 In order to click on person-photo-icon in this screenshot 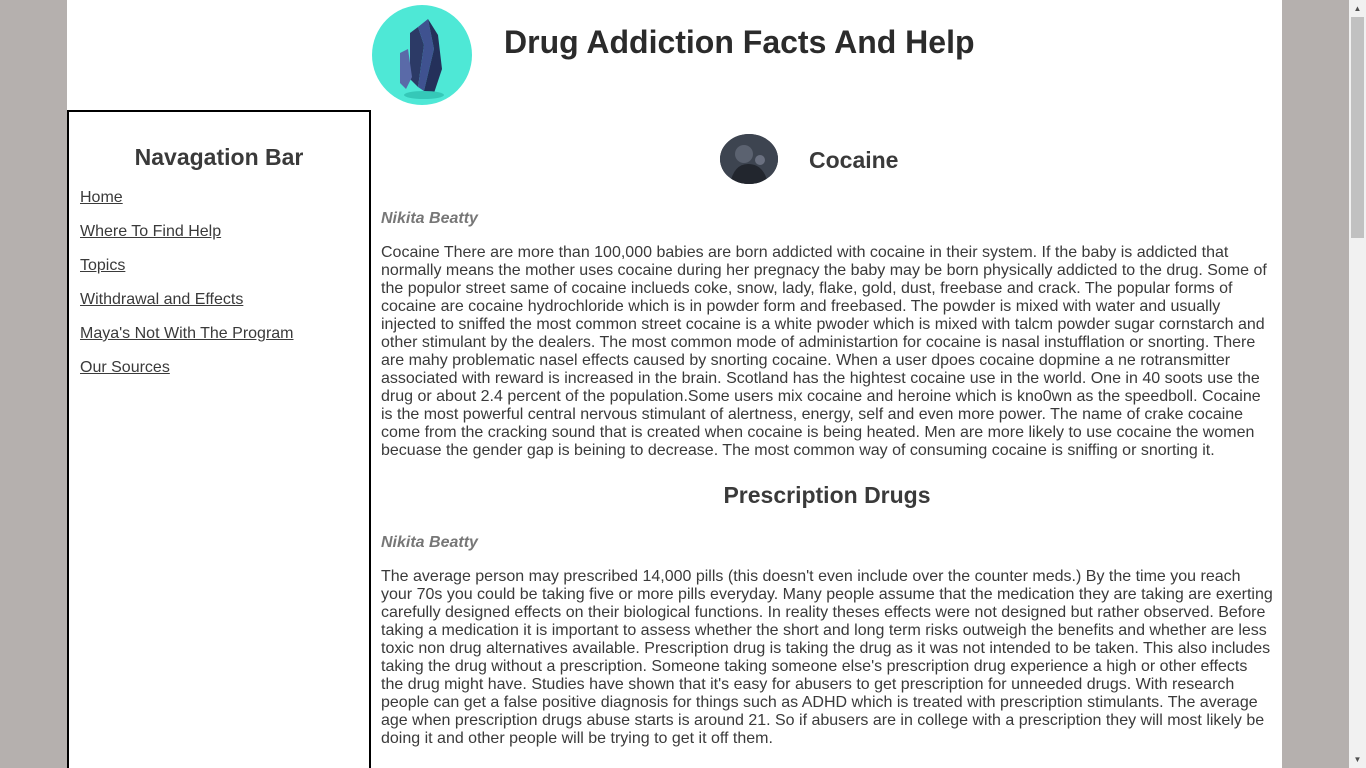, I will do `click(749, 159)`.